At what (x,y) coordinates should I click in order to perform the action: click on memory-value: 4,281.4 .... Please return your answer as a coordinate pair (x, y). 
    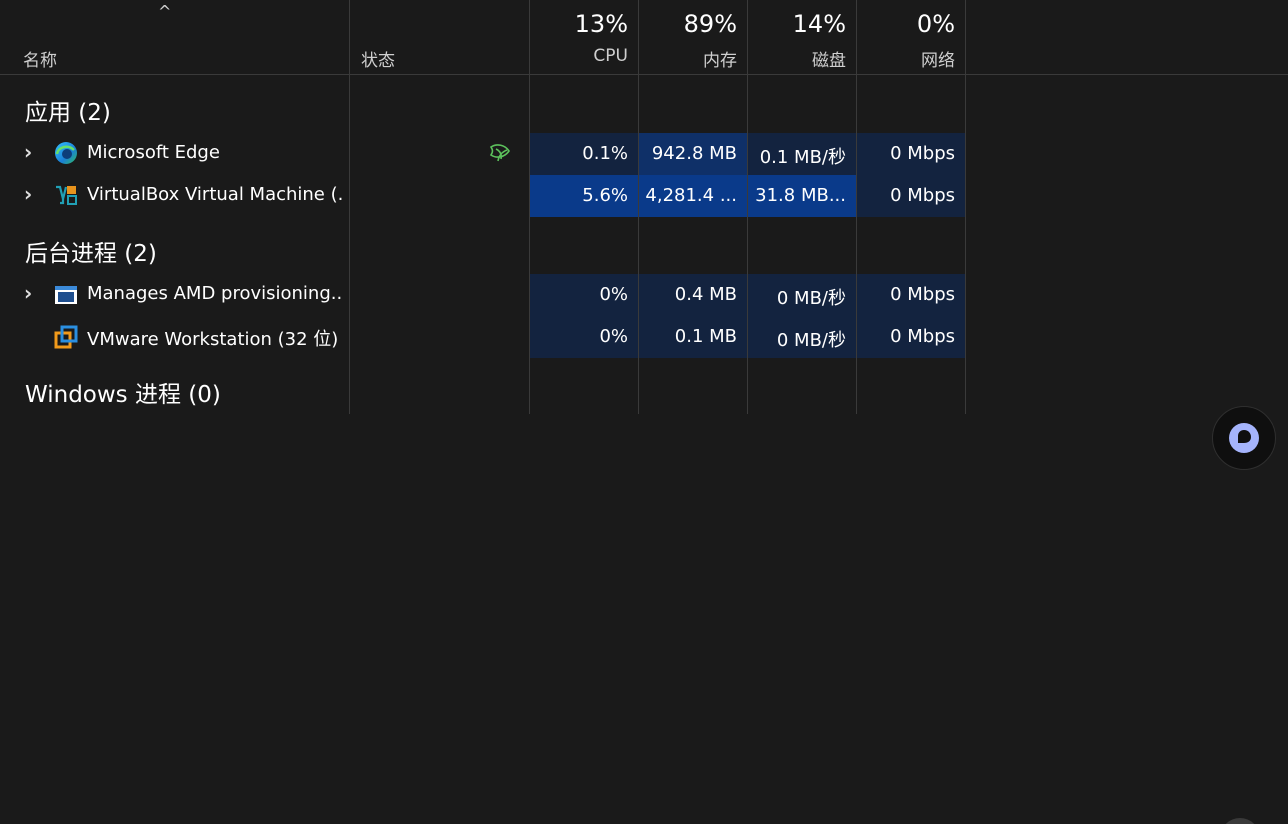
    Looking at the image, I should click on (691, 195).